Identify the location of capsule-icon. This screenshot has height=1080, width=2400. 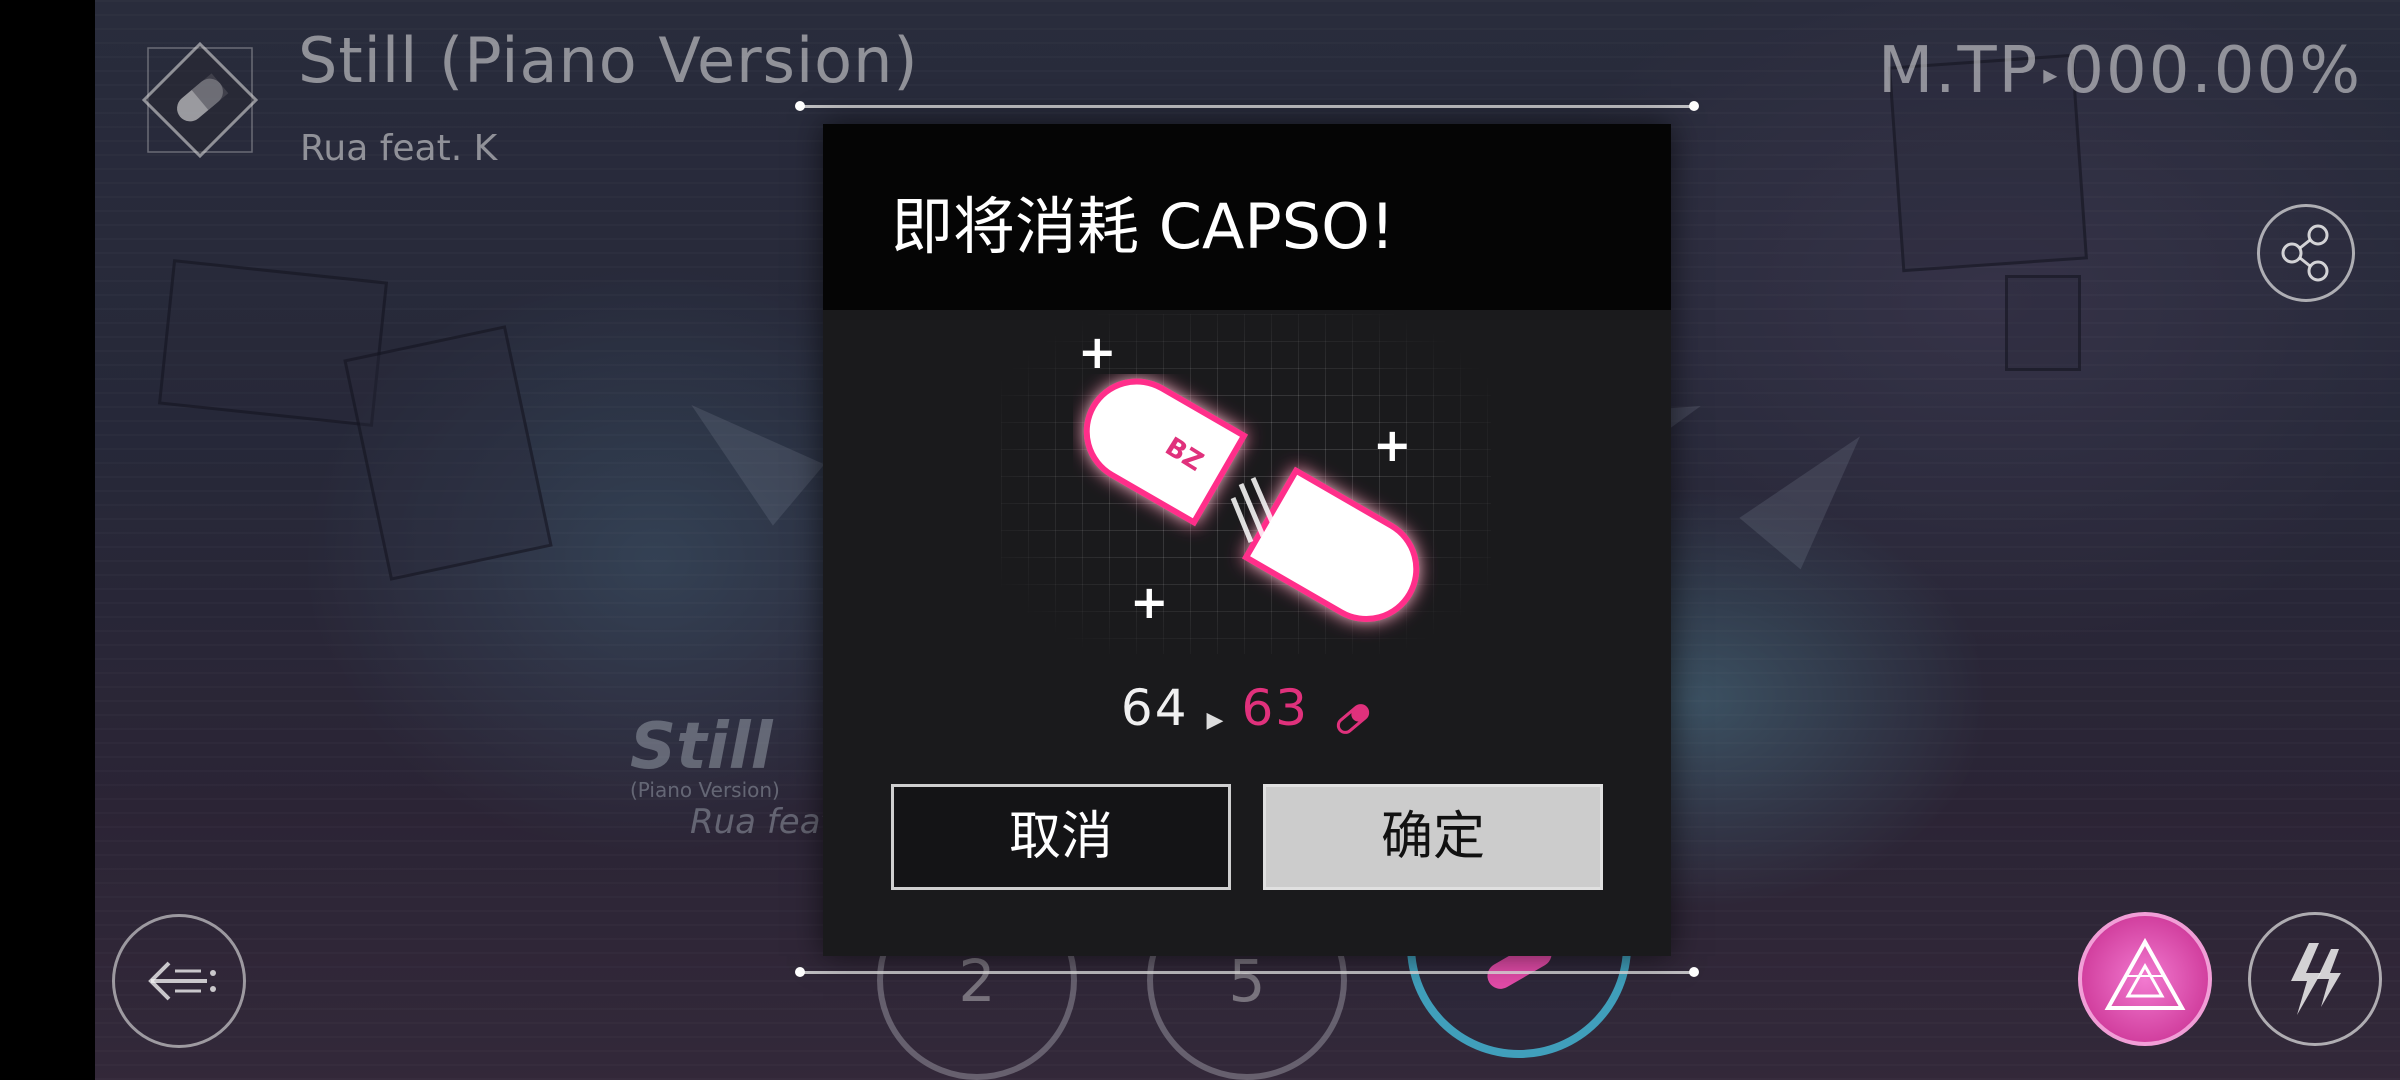
(1353, 721).